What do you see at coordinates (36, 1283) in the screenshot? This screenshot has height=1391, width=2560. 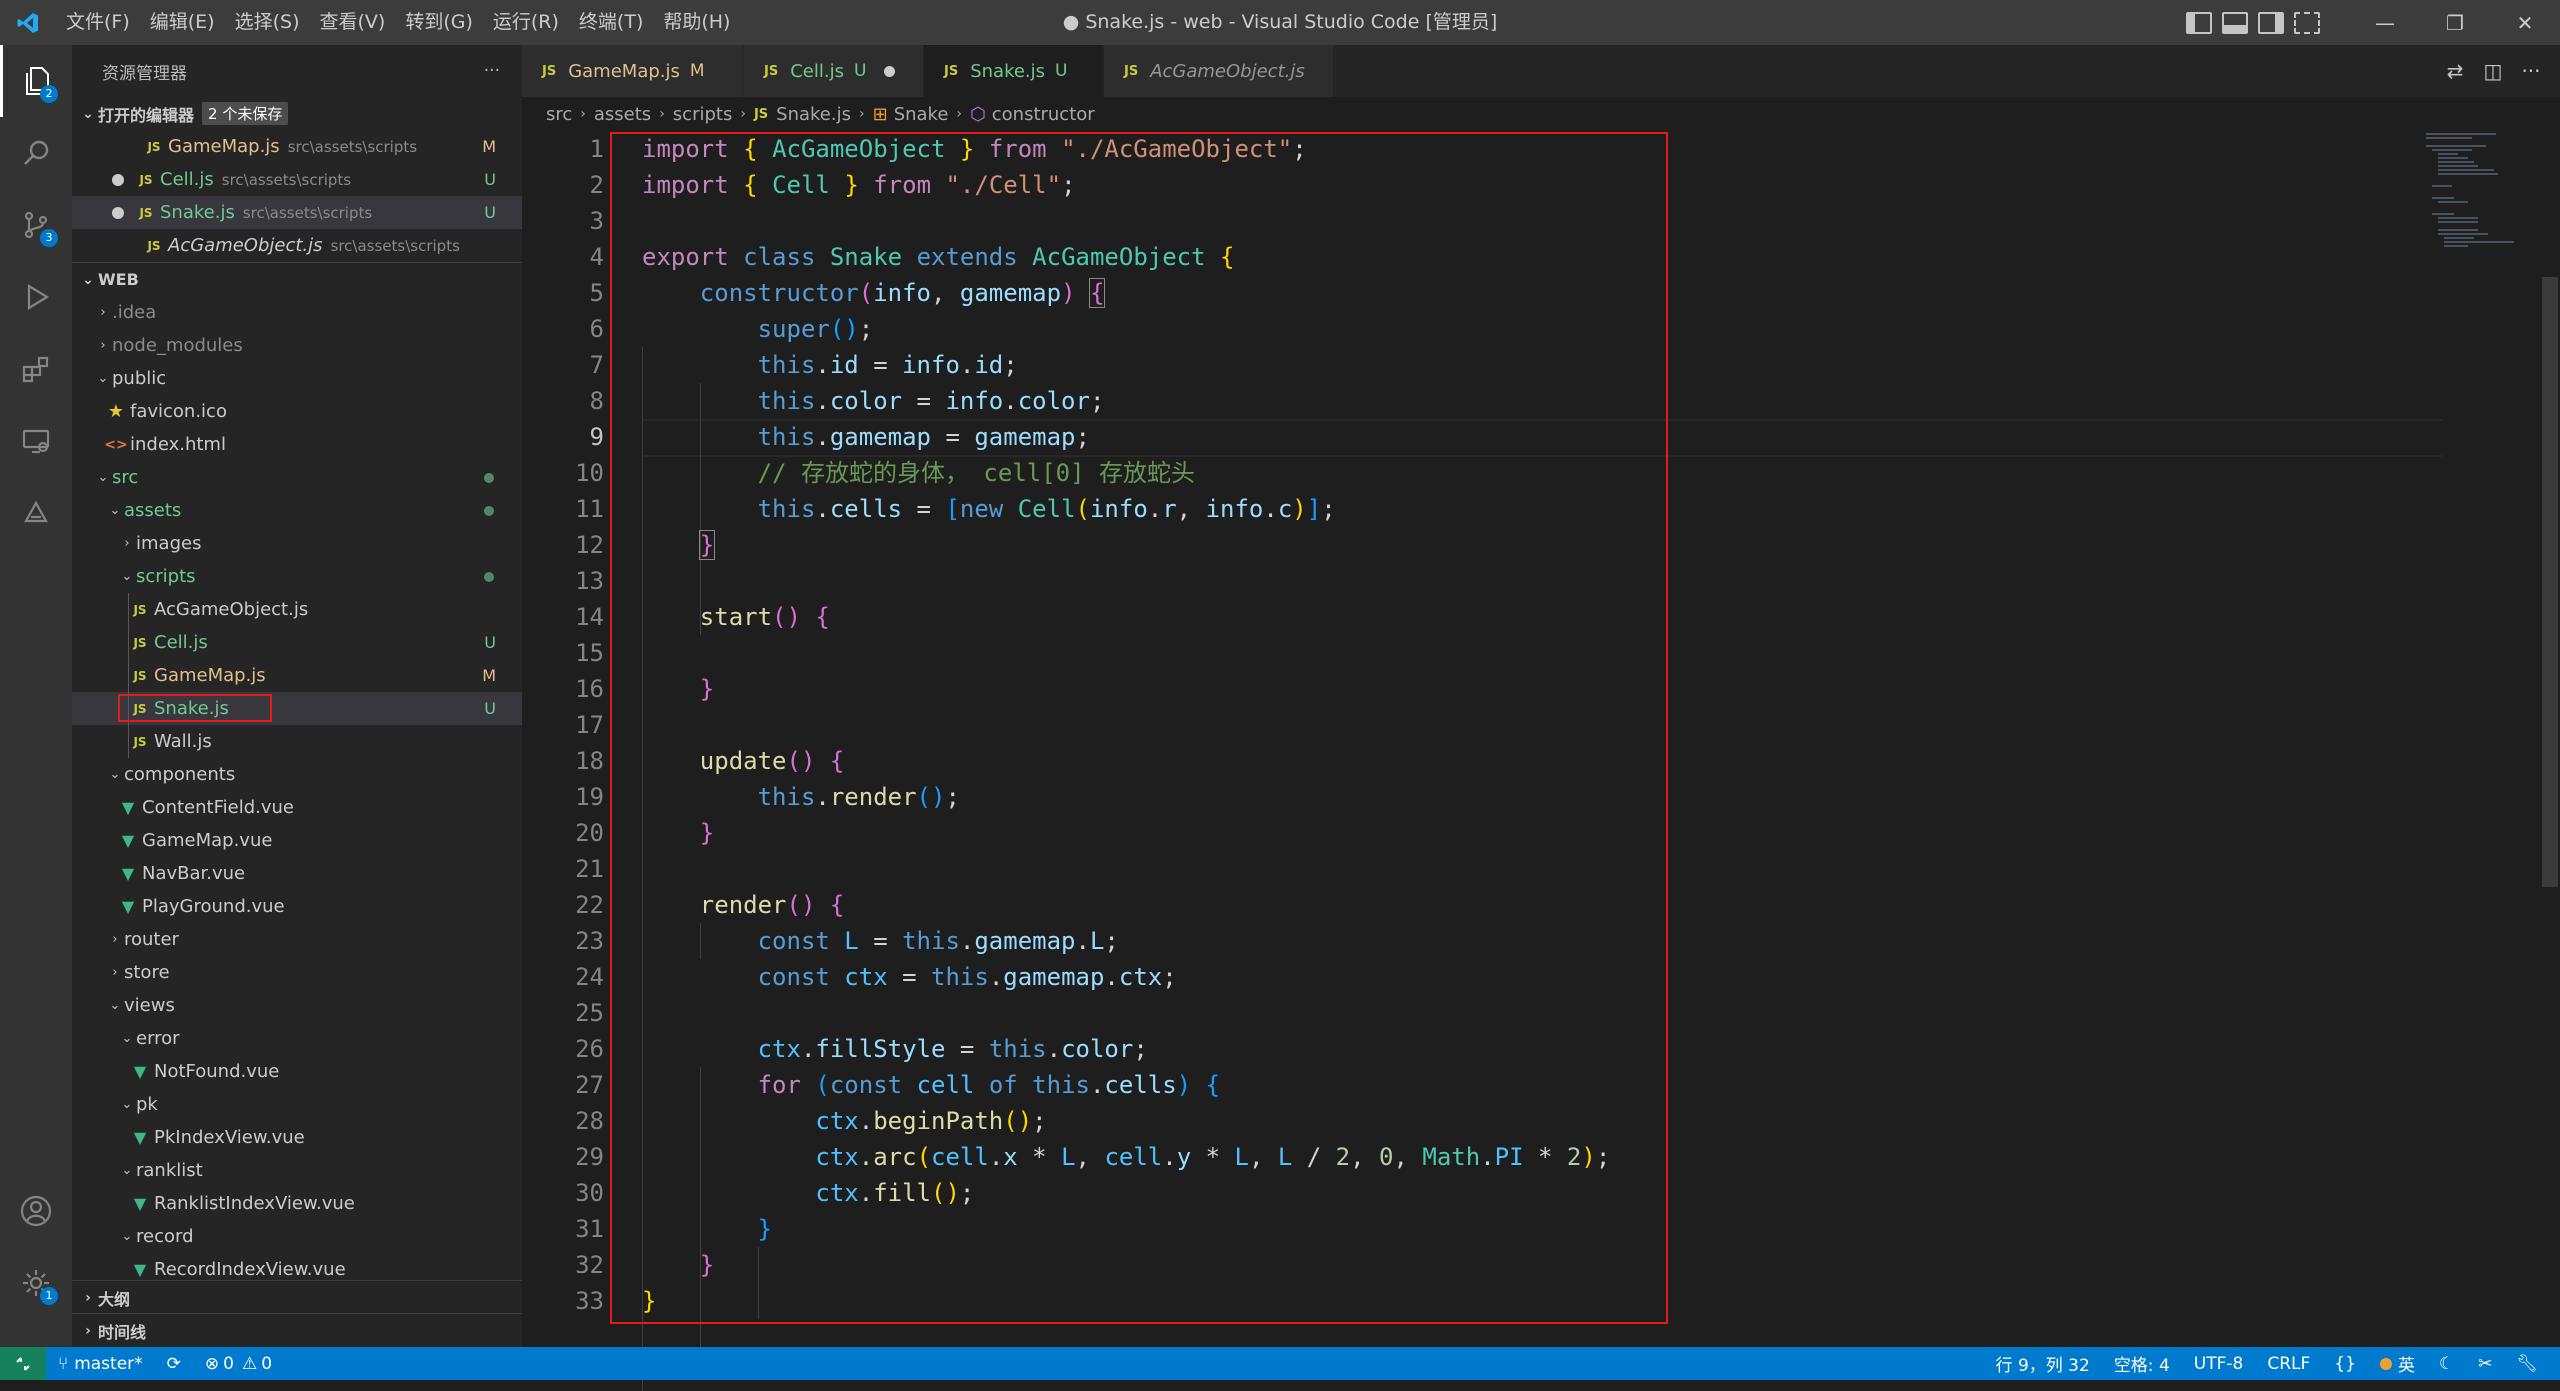 I see `settings-gear-icon: 1` at bounding box center [36, 1283].